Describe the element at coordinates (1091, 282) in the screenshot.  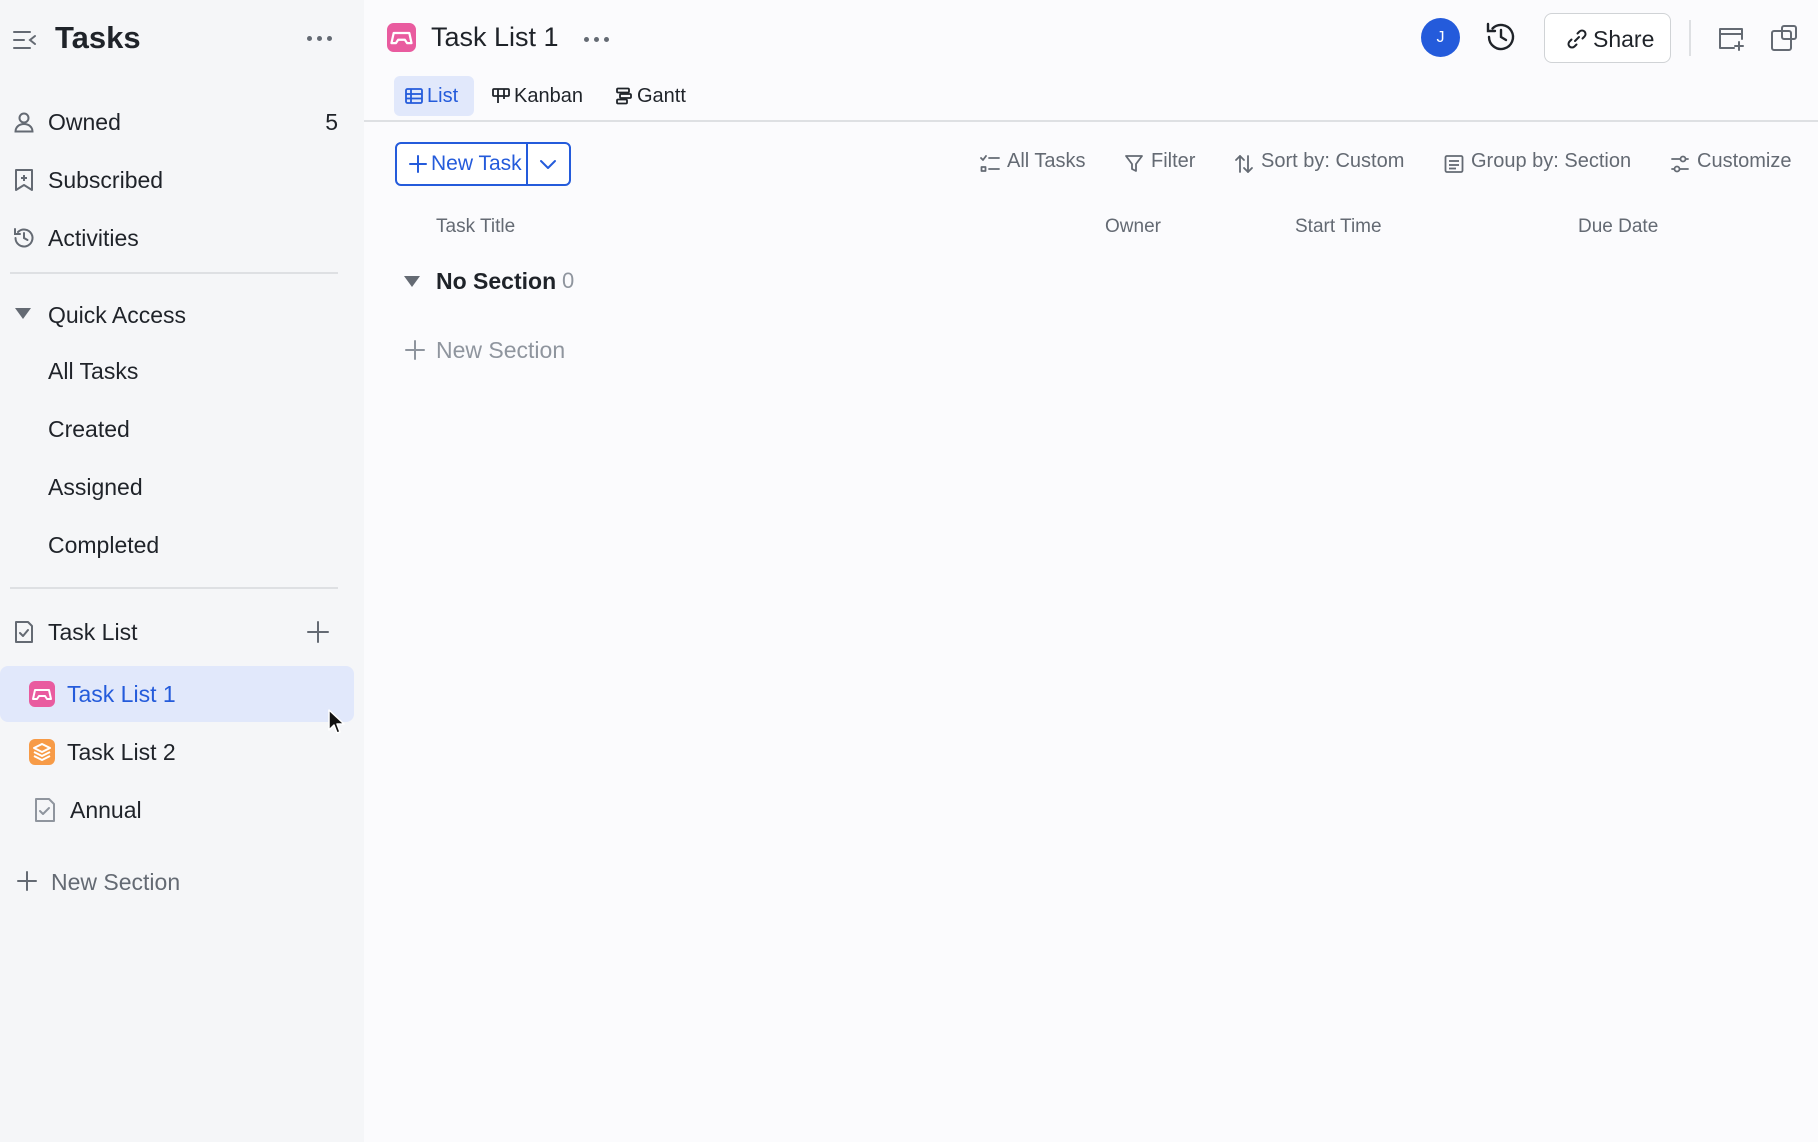
I see `section-row: No Section 0` at that location.